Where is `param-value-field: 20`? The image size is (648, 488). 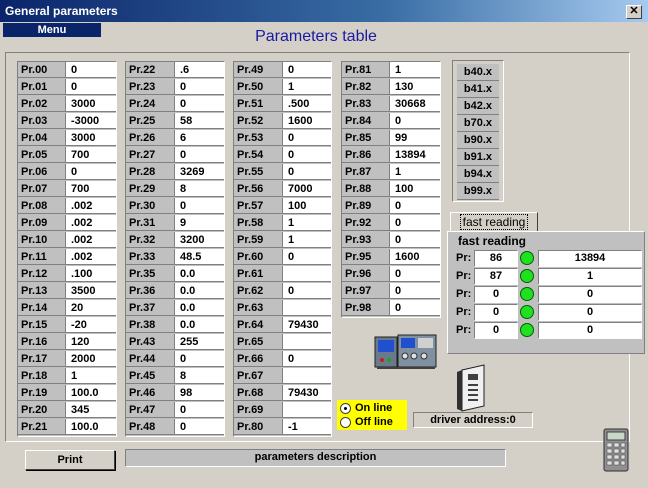 param-value-field: 20 is located at coordinates (91, 308).